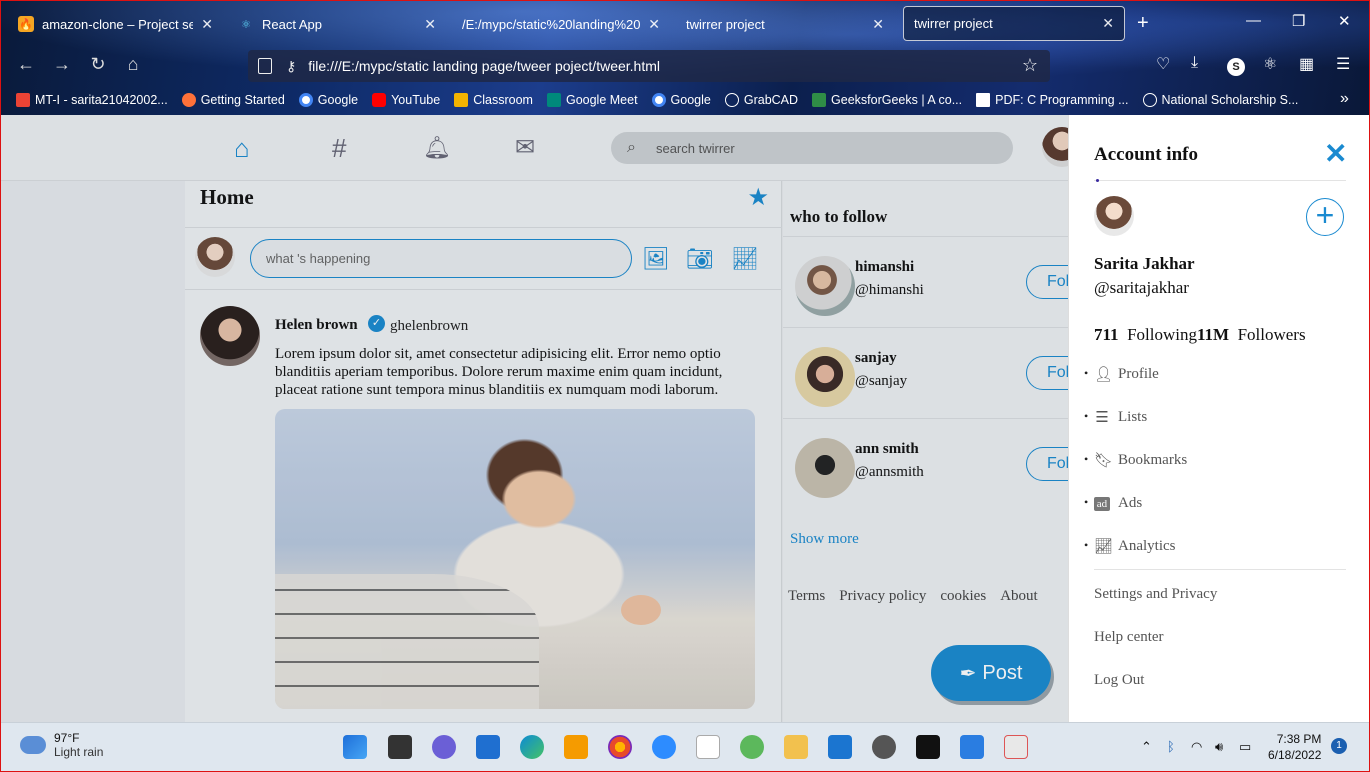 The image size is (1370, 772). Describe the element at coordinates (1196, 747) in the screenshot. I see `wifi-icon: ◠` at that location.